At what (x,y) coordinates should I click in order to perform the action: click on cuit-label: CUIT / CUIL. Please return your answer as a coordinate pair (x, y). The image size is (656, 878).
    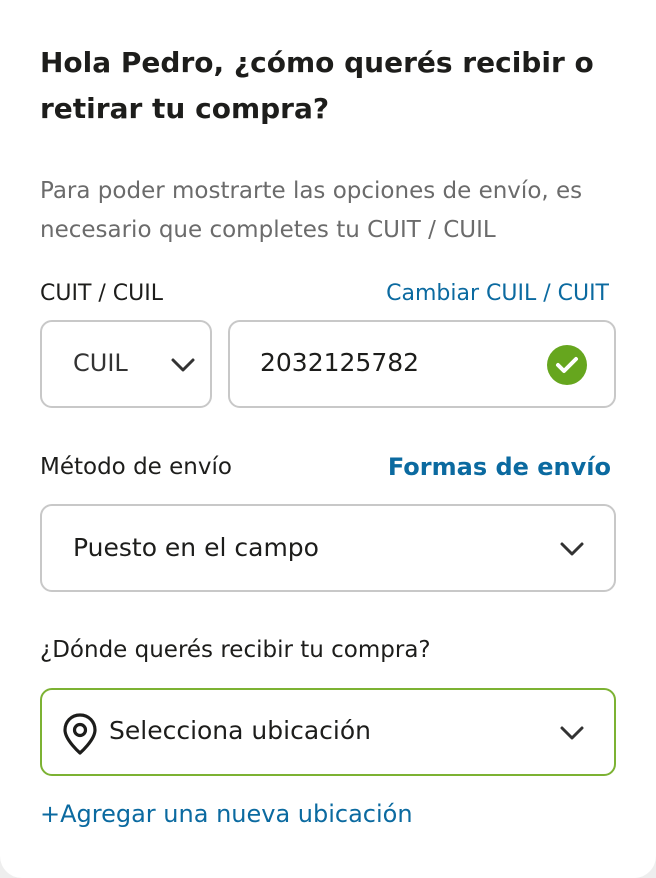
    Looking at the image, I should click on (101, 293).